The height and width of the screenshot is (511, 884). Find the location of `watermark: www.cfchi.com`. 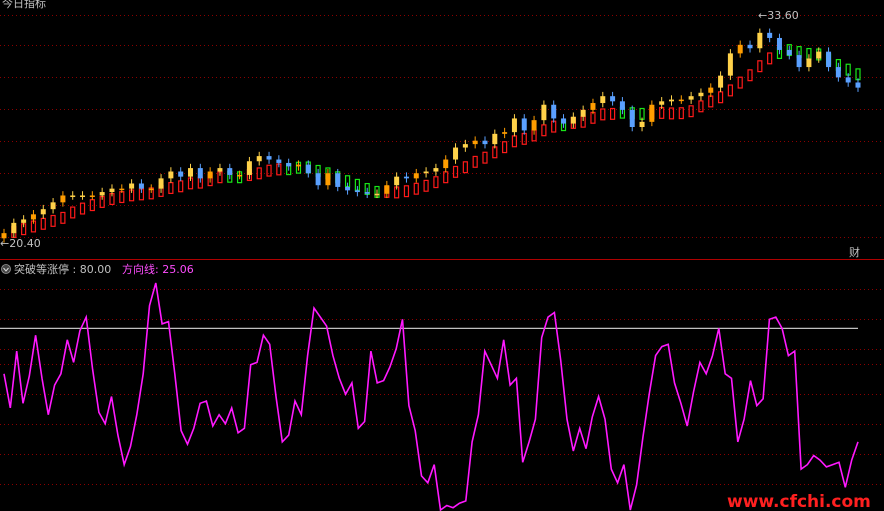

watermark: www.cfchi.com is located at coordinates (799, 501).